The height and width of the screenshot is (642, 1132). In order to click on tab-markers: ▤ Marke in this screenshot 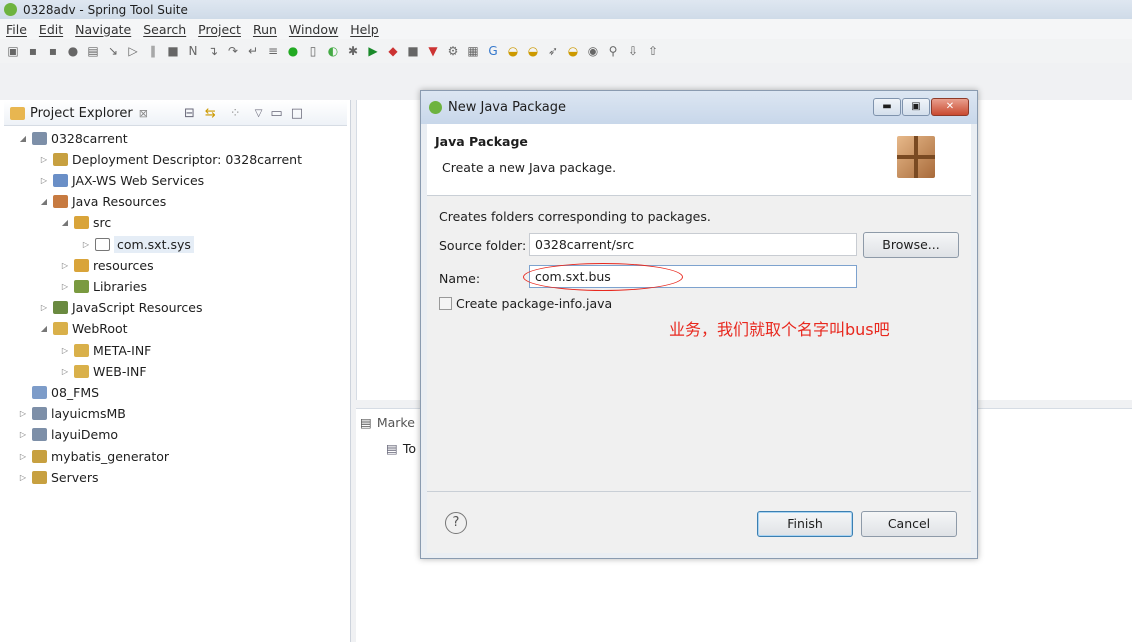, I will do `click(387, 422)`.